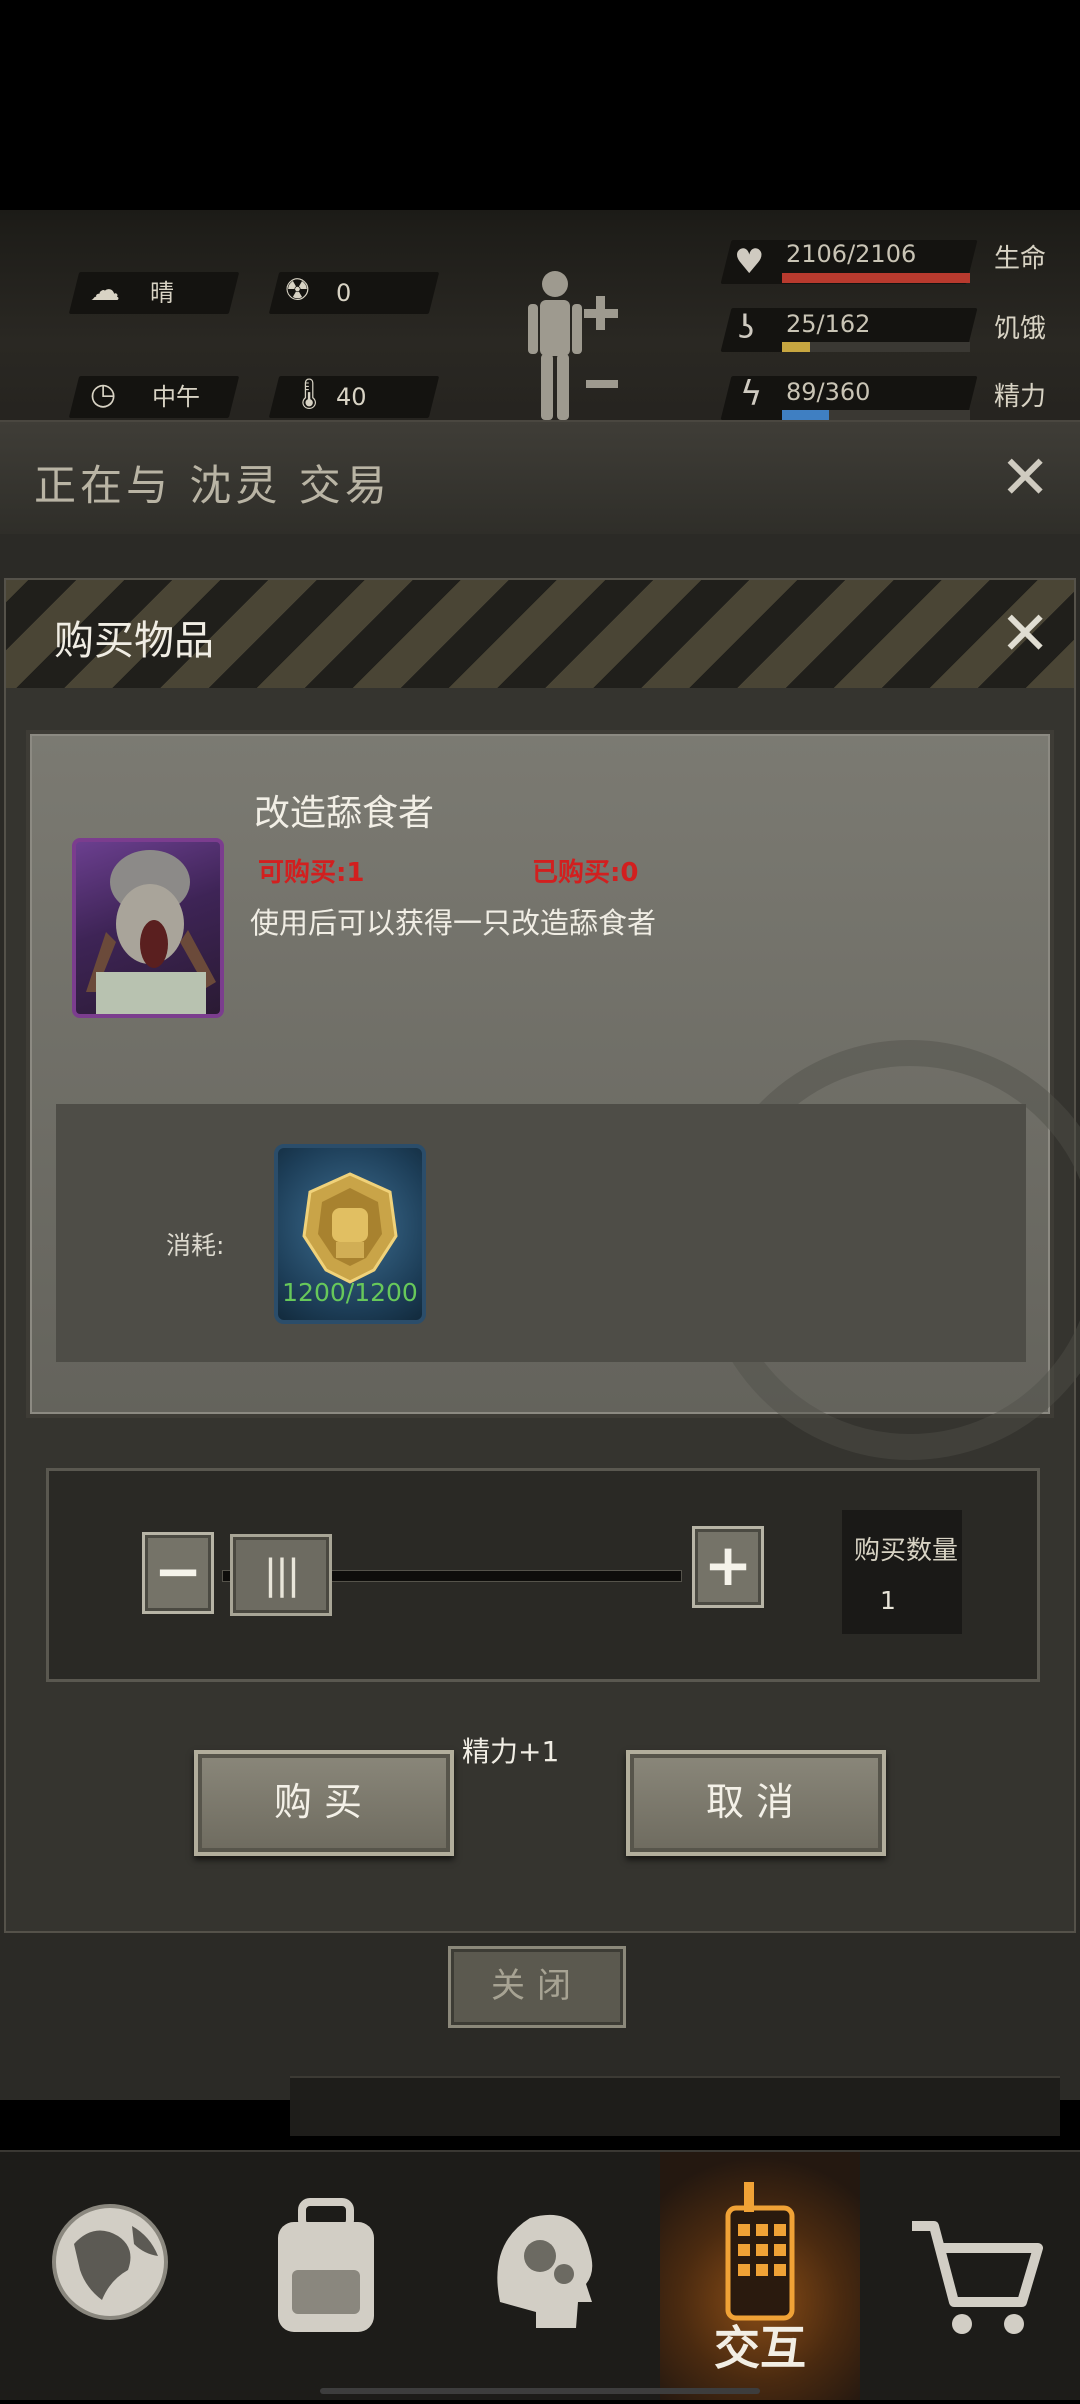 The height and width of the screenshot is (2404, 1080). I want to click on increase-button: +, so click(728, 1567).